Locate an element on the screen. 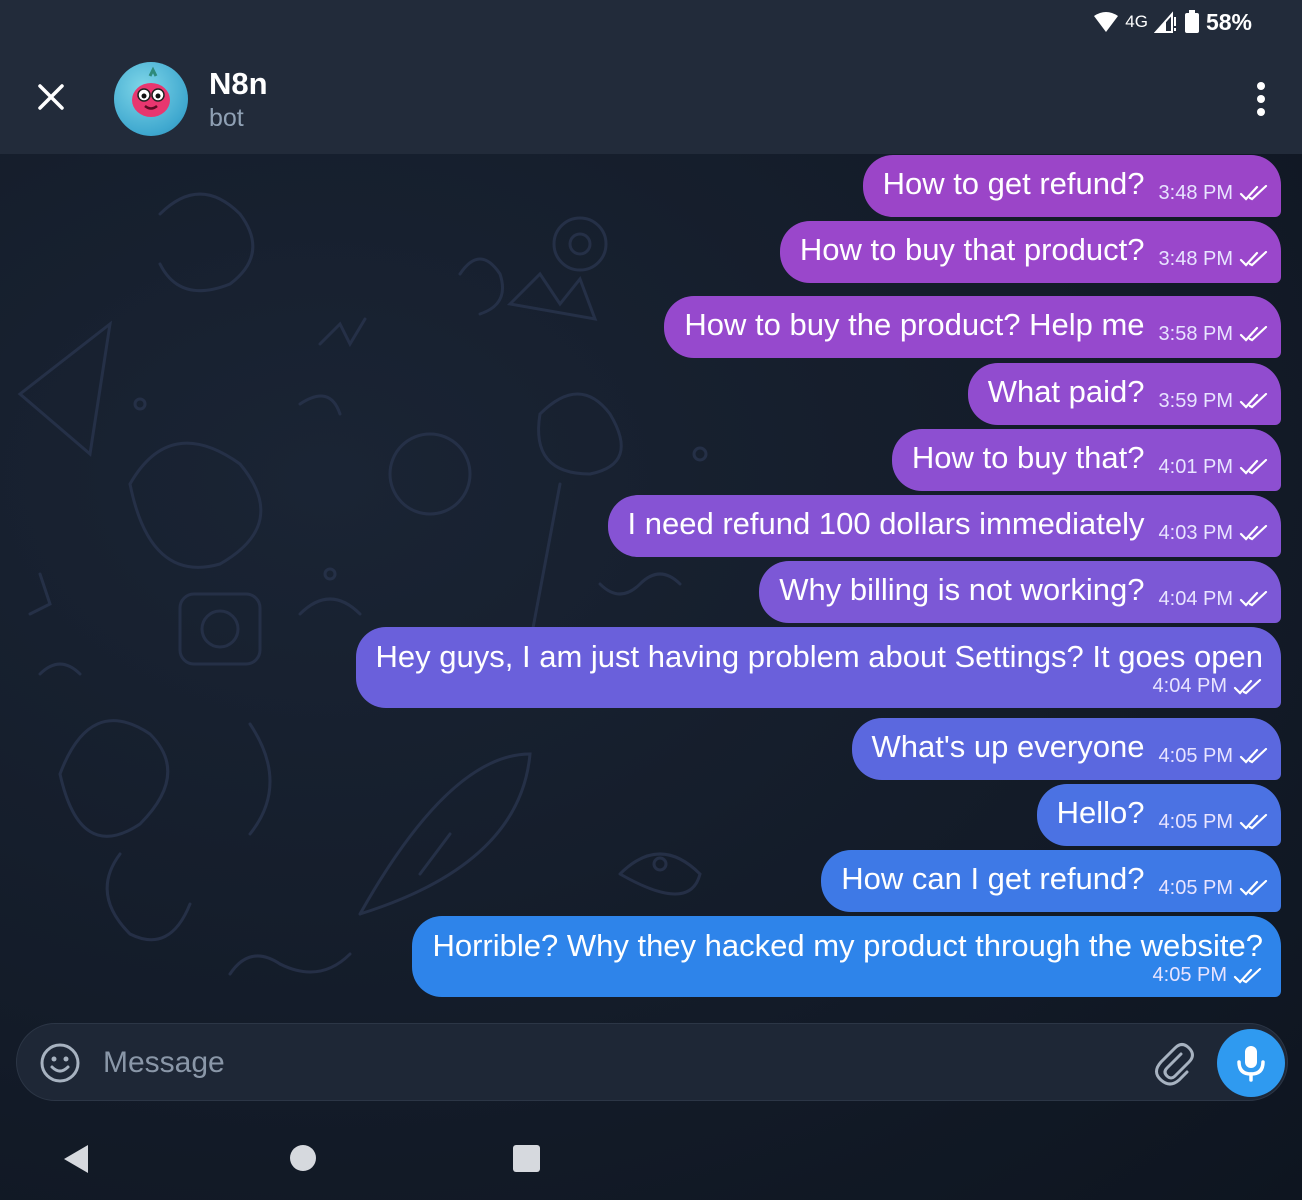 The image size is (1302, 1200). message-time: 3:59 PM is located at coordinates (1195, 400).